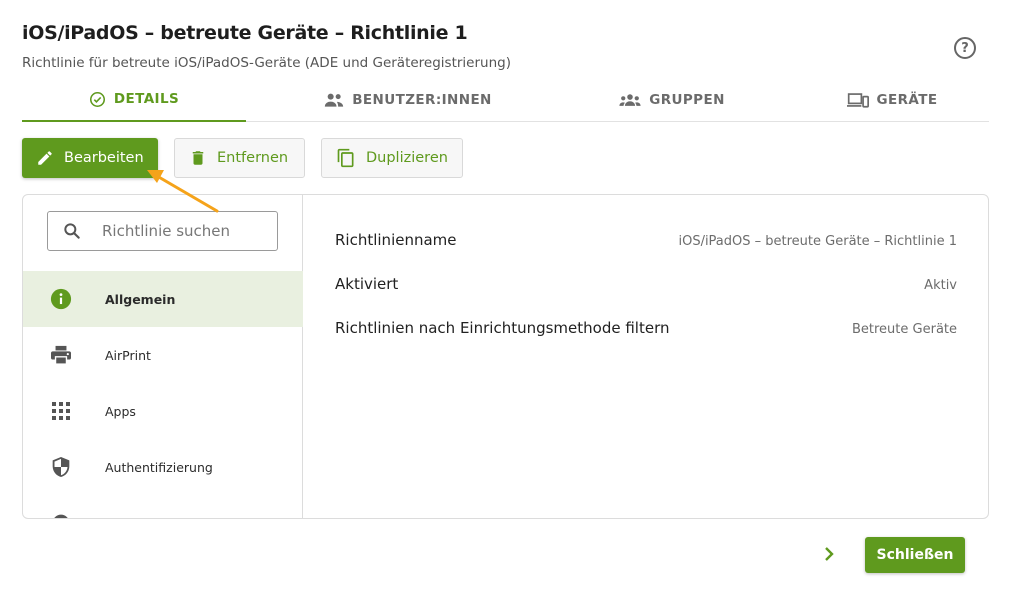  I want to click on detail-value: Aktiv, so click(940, 285).